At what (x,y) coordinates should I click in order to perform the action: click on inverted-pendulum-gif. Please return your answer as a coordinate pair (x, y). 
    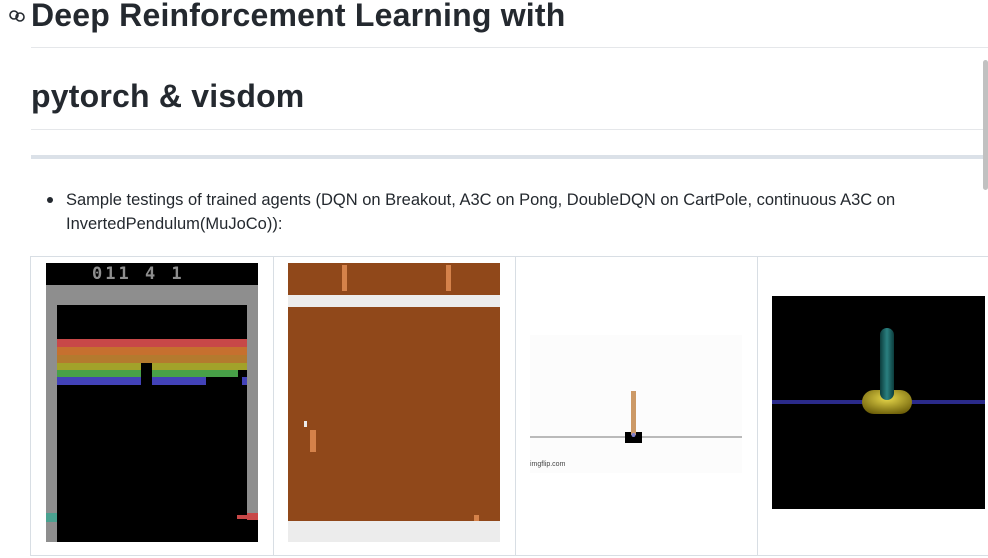
    Looking at the image, I should click on (878, 402).